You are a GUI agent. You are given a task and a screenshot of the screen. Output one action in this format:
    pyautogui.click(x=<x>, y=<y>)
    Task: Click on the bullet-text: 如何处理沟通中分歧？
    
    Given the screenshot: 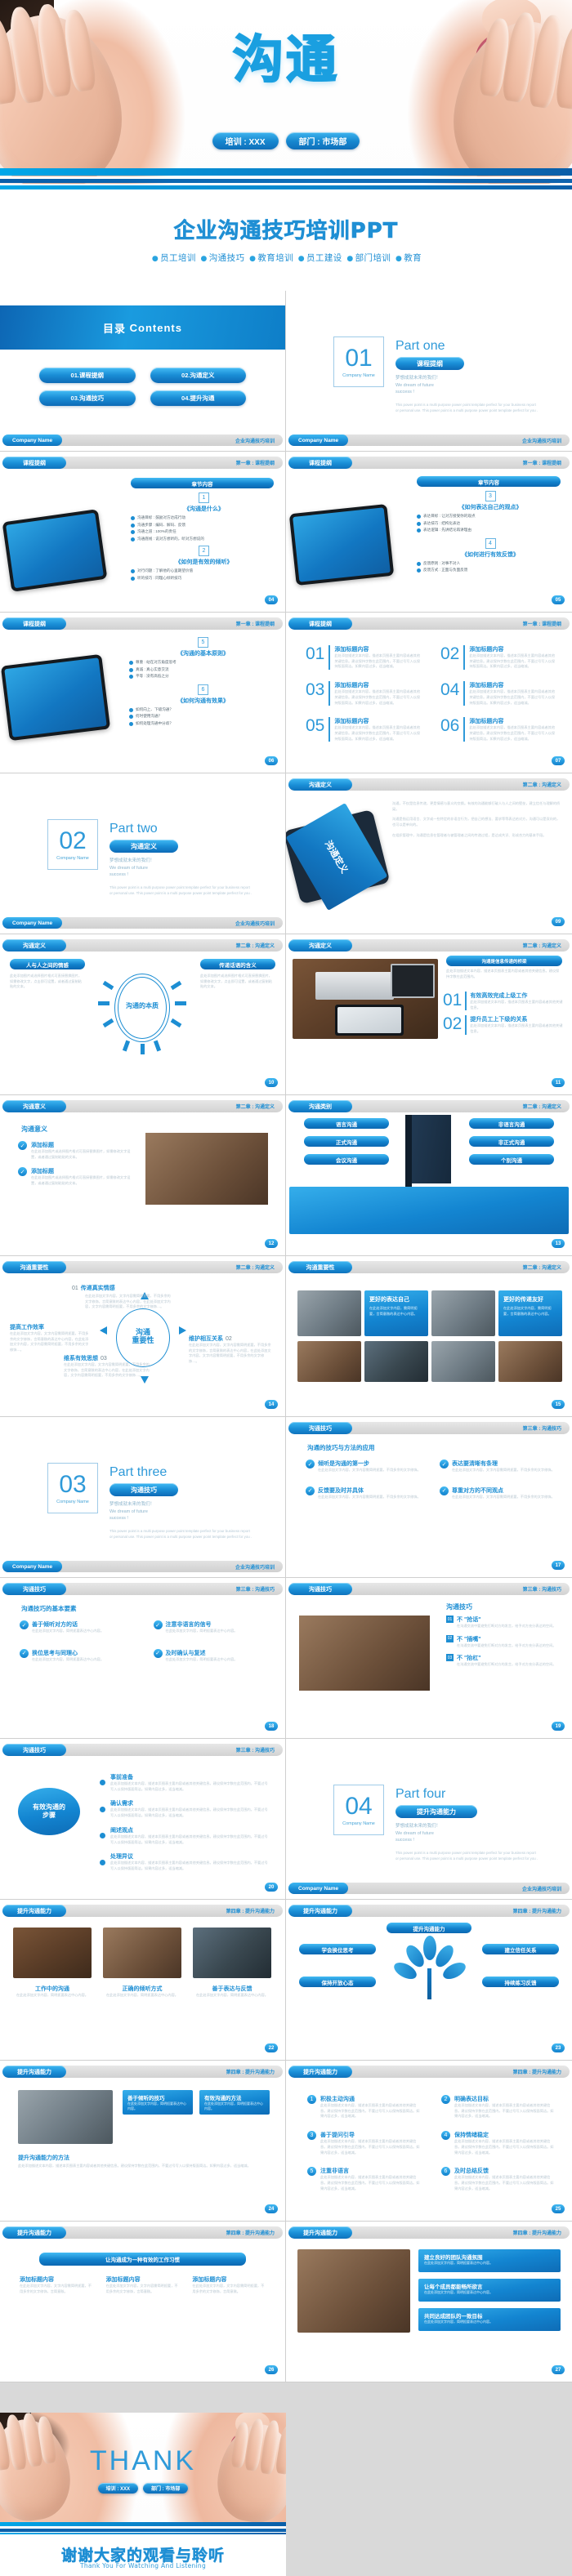 What is the action you would take?
    pyautogui.click(x=154, y=722)
    